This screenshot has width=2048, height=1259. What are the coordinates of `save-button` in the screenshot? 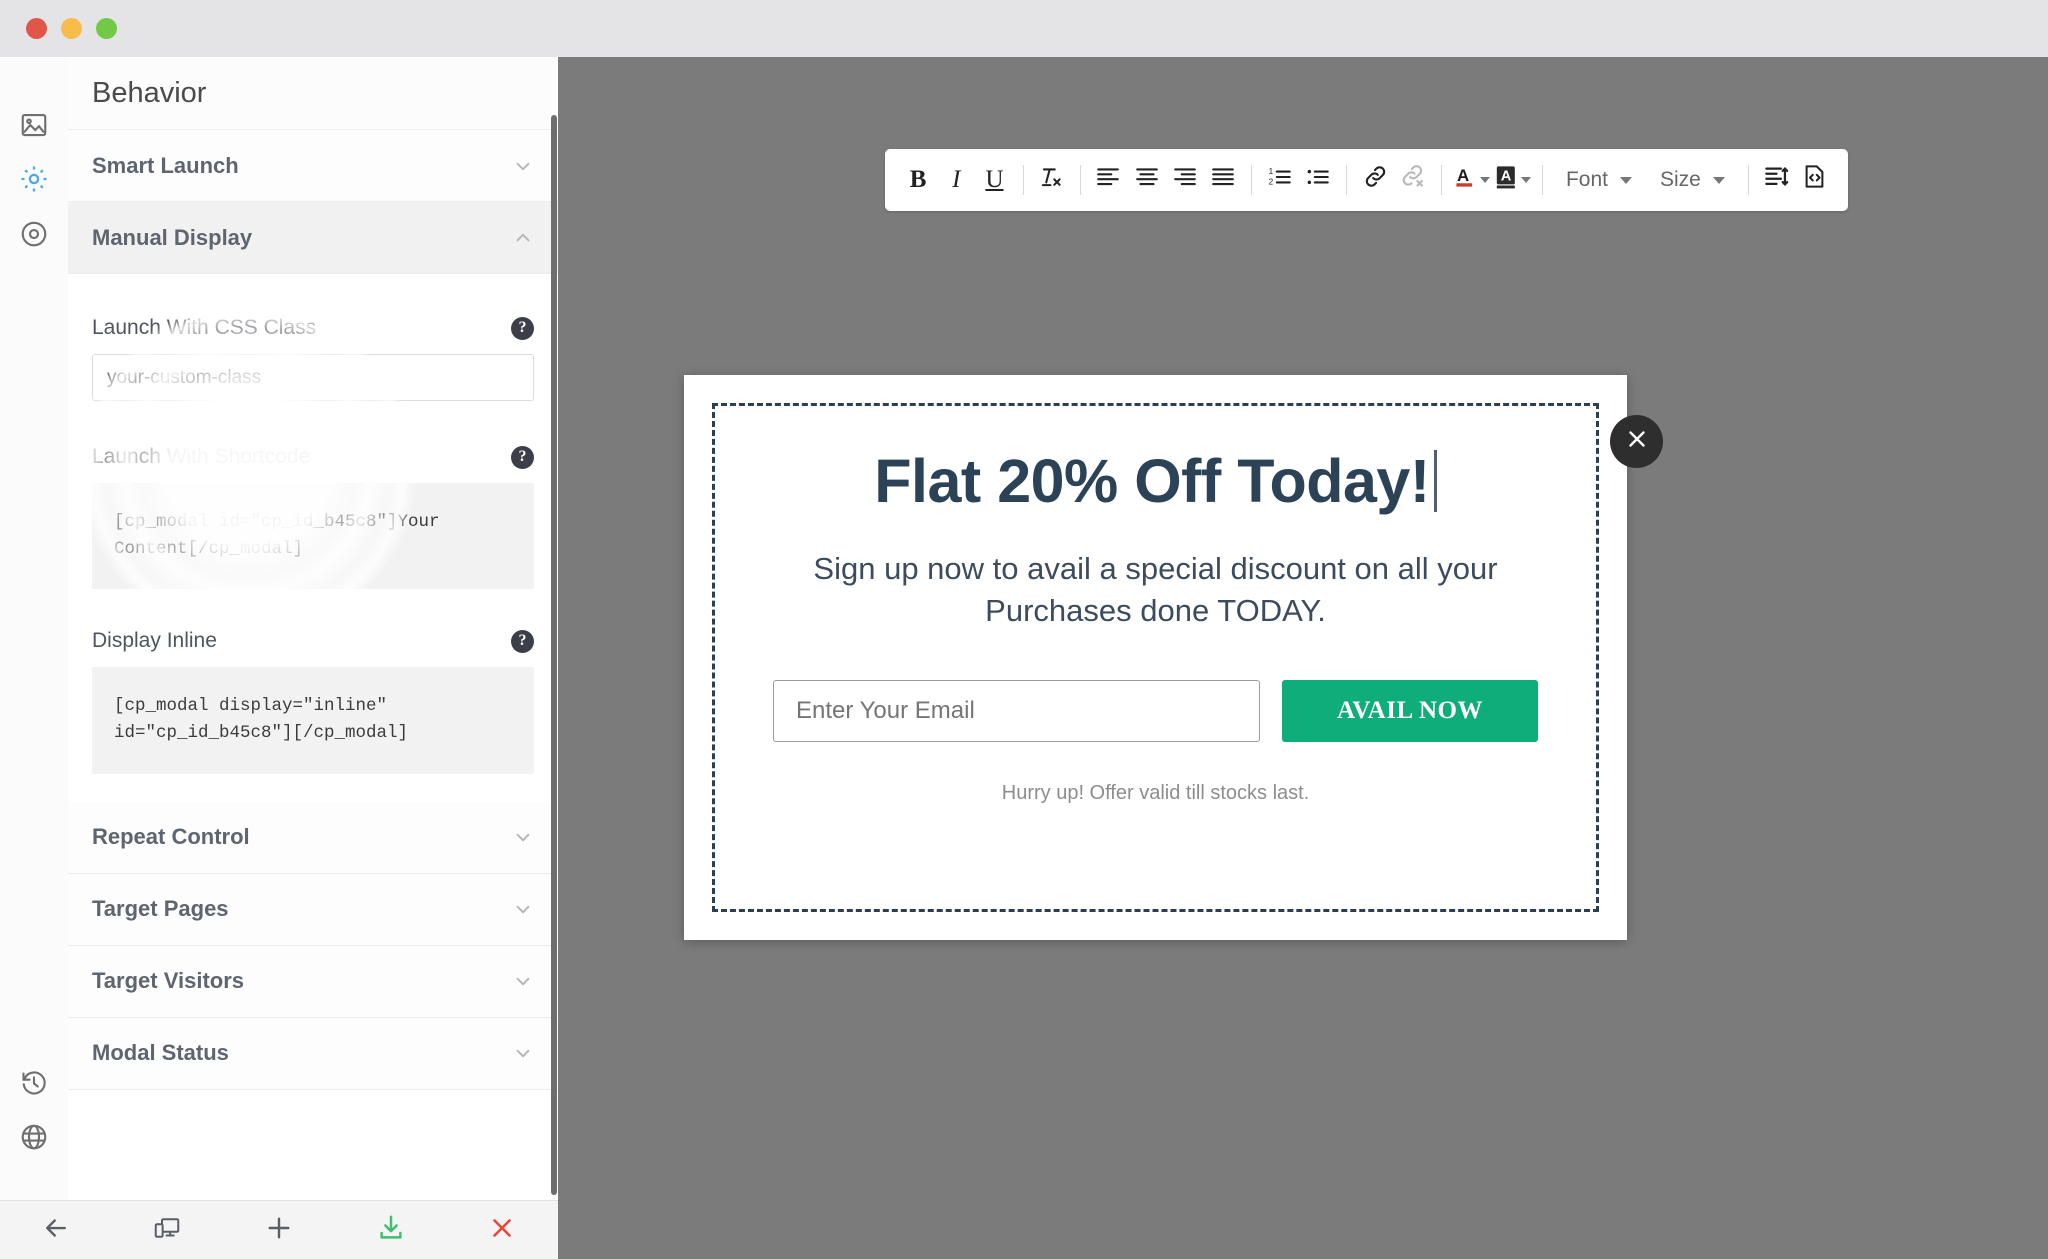 It's located at (391, 1230).